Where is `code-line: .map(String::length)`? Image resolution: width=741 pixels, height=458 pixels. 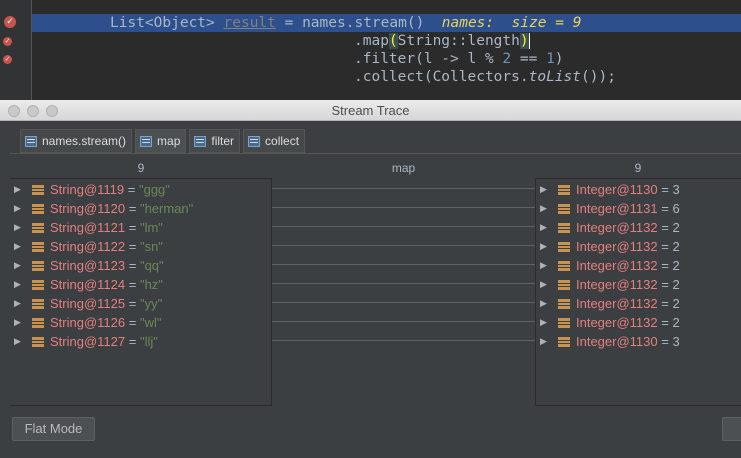
code-line: .map(String::length) is located at coordinates (386, 41).